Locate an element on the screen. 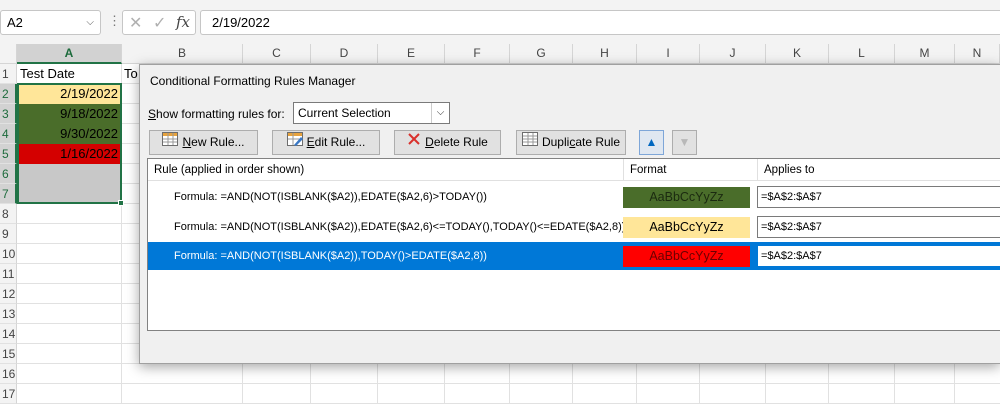 The height and width of the screenshot is (404, 1000). cancel-icon: ✕ is located at coordinates (135, 23).